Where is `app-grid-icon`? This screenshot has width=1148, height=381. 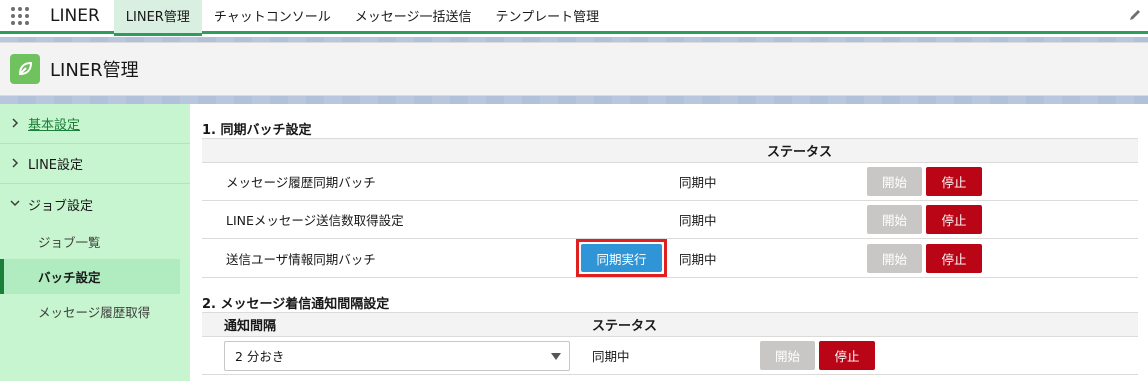 app-grid-icon is located at coordinates (20, 16).